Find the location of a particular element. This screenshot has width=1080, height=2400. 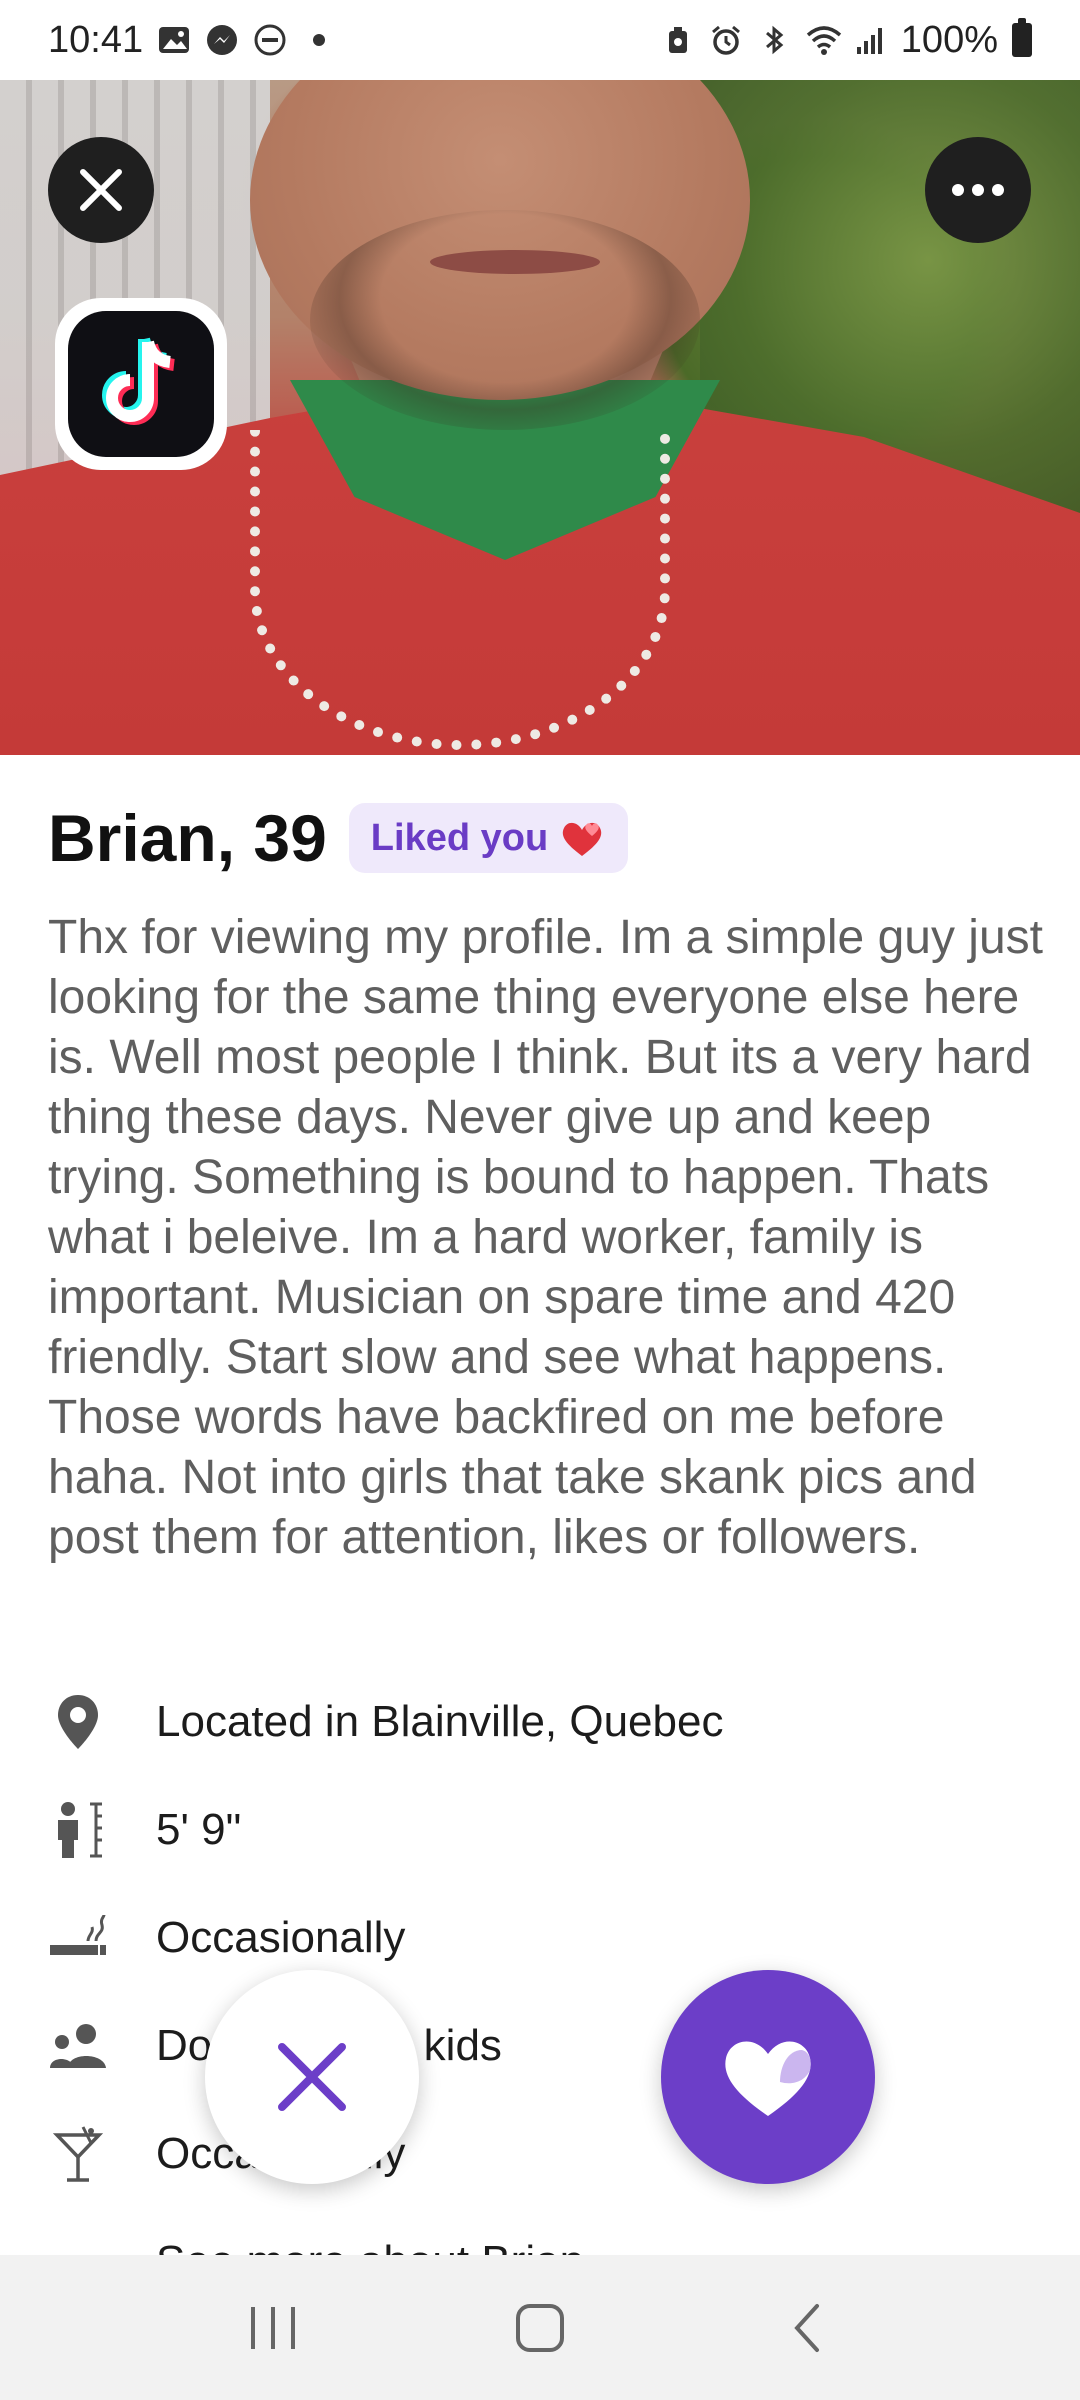

liked-you-label: Liked you is located at coordinates (459, 837).